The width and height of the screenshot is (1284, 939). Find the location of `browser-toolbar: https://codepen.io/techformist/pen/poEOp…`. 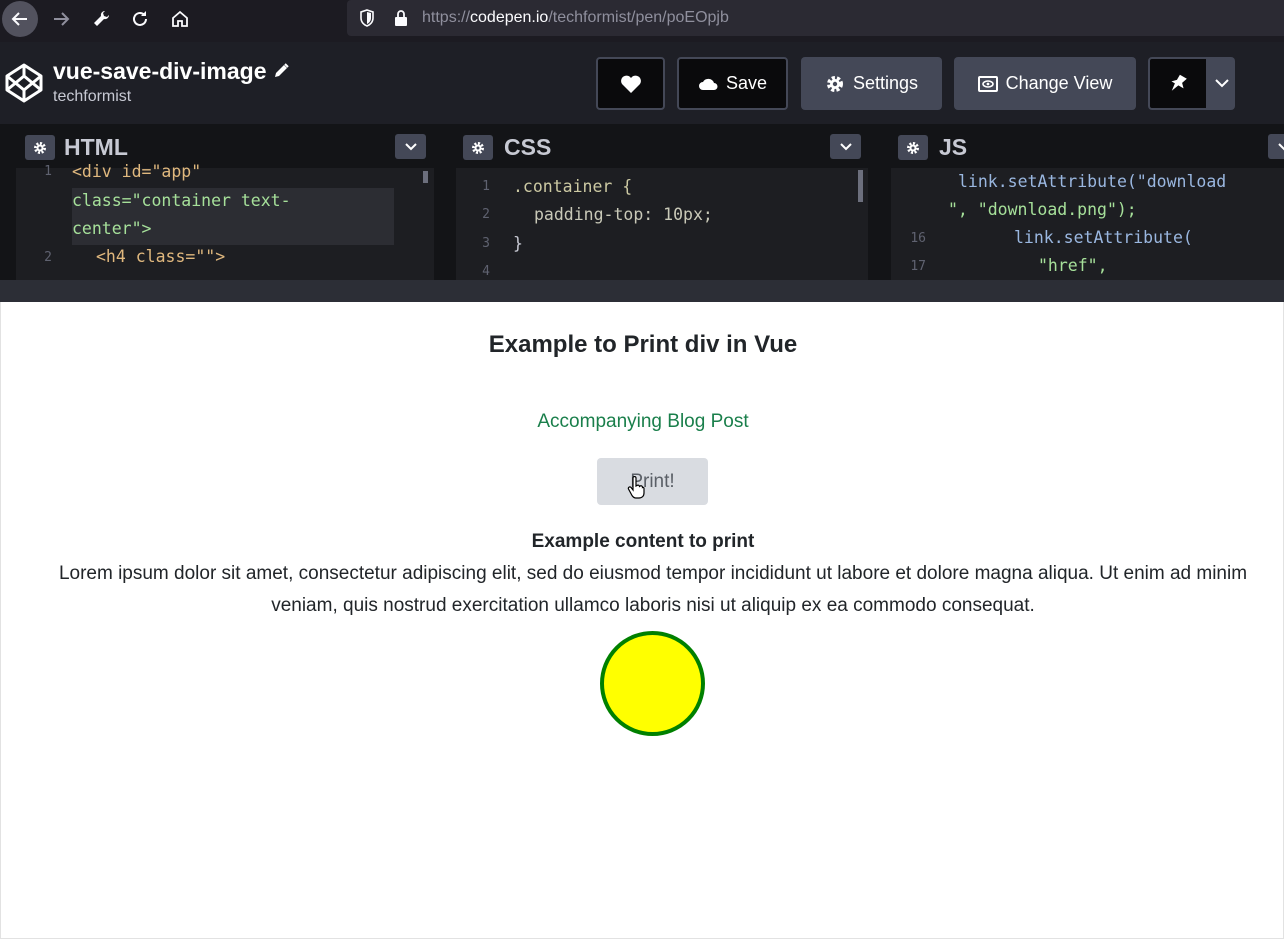

browser-toolbar: https://codepen.io/techformist/pen/poEOp… is located at coordinates (642, 21).